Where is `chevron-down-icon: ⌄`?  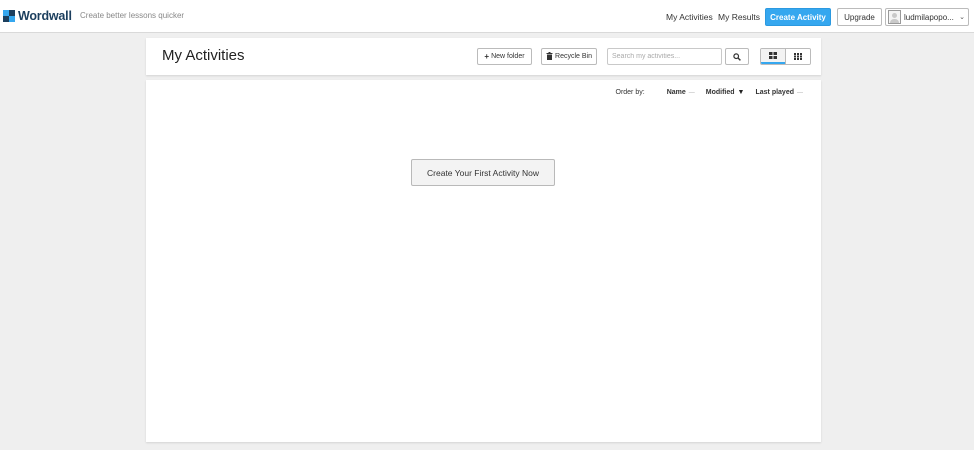
chevron-down-icon: ⌄ is located at coordinates (962, 17).